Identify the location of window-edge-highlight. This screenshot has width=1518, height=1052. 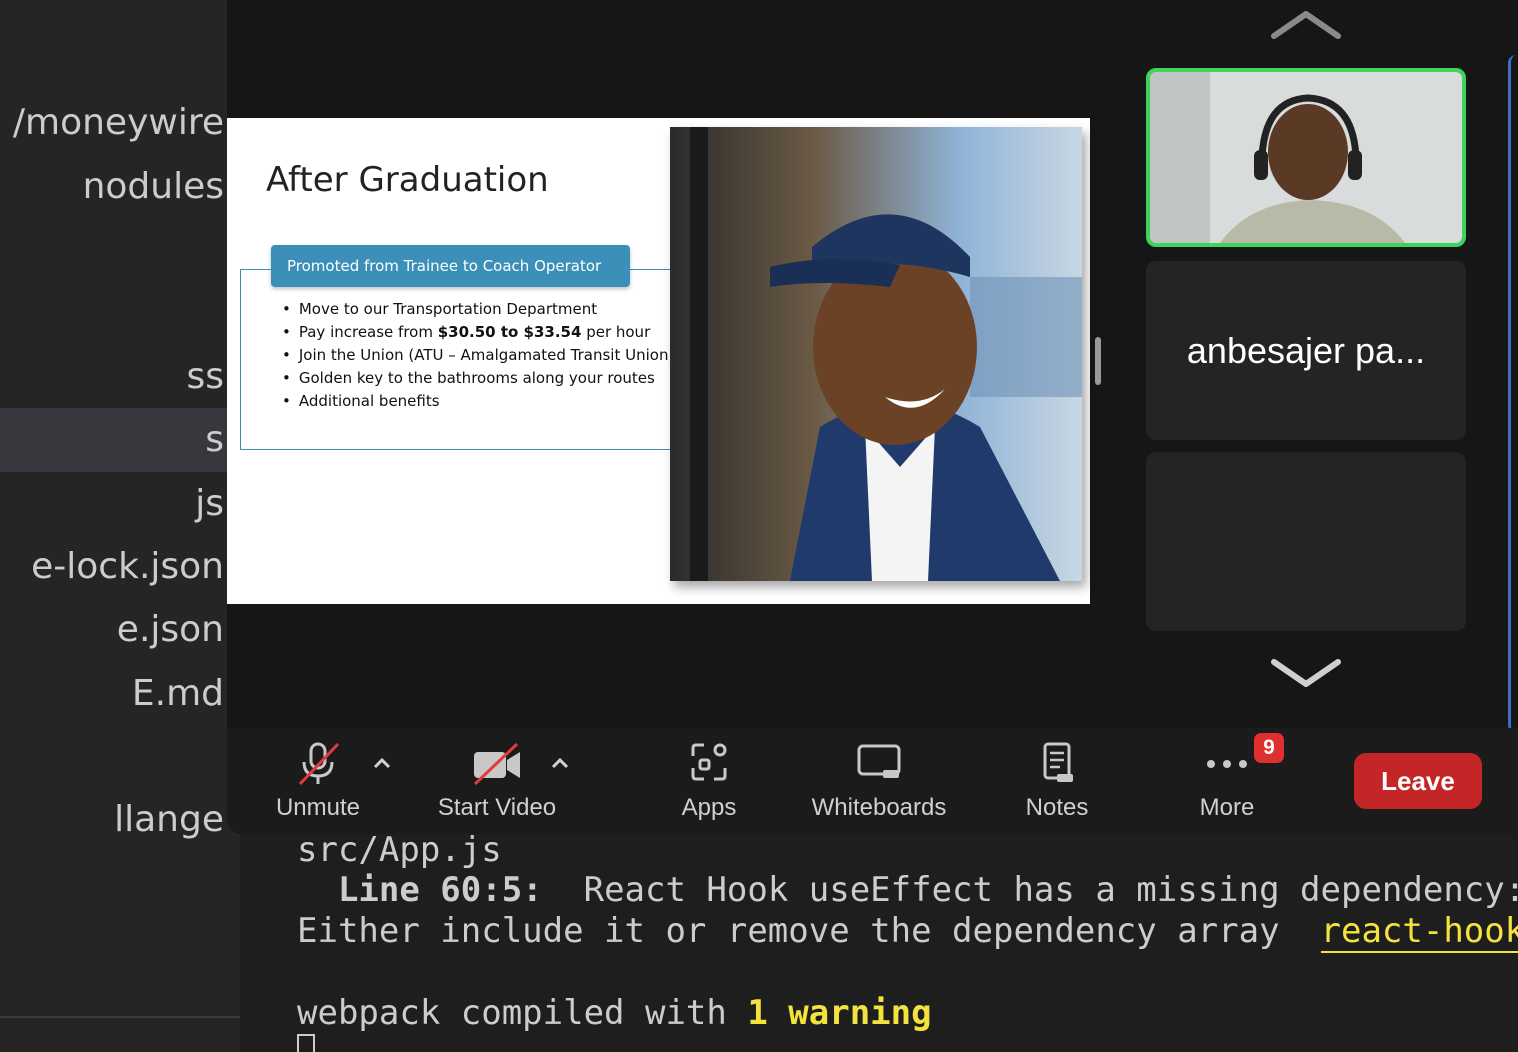
(1513, 394).